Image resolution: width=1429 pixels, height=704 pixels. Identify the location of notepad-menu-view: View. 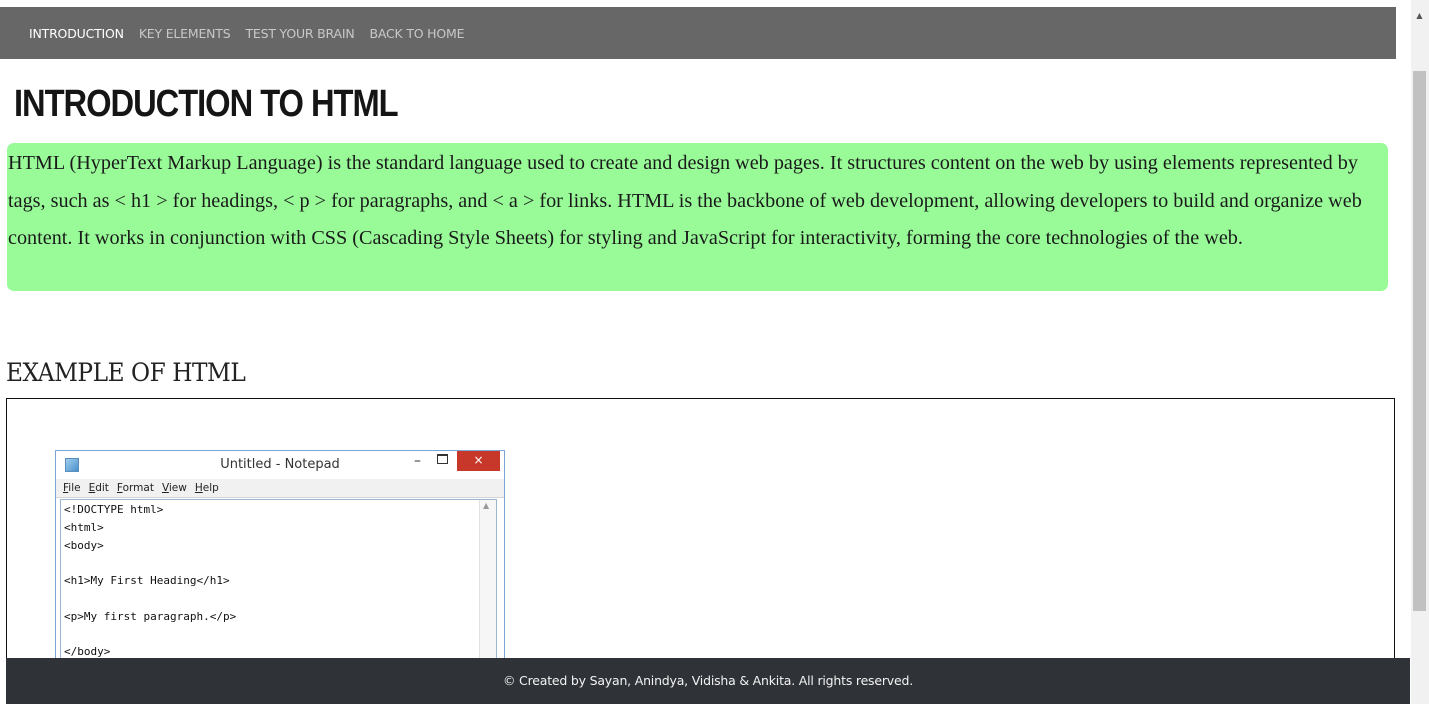
(174, 488).